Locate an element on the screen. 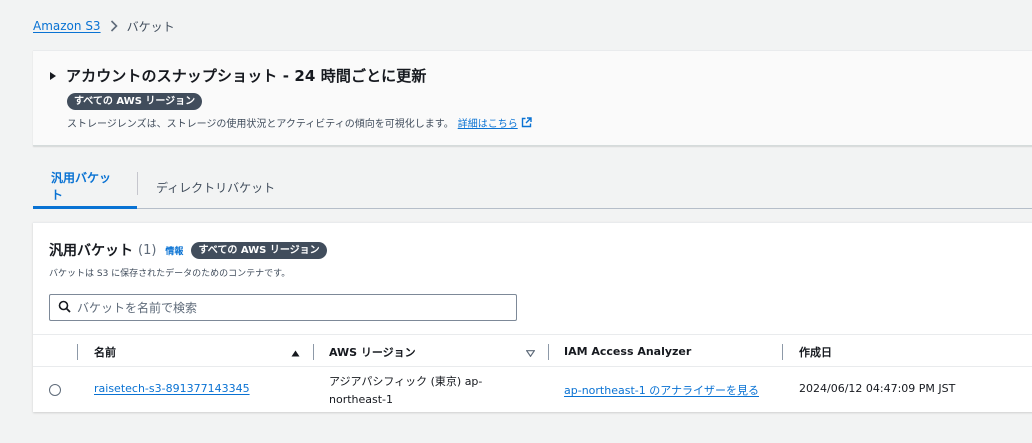  sort-descending-icon is located at coordinates (530, 353).